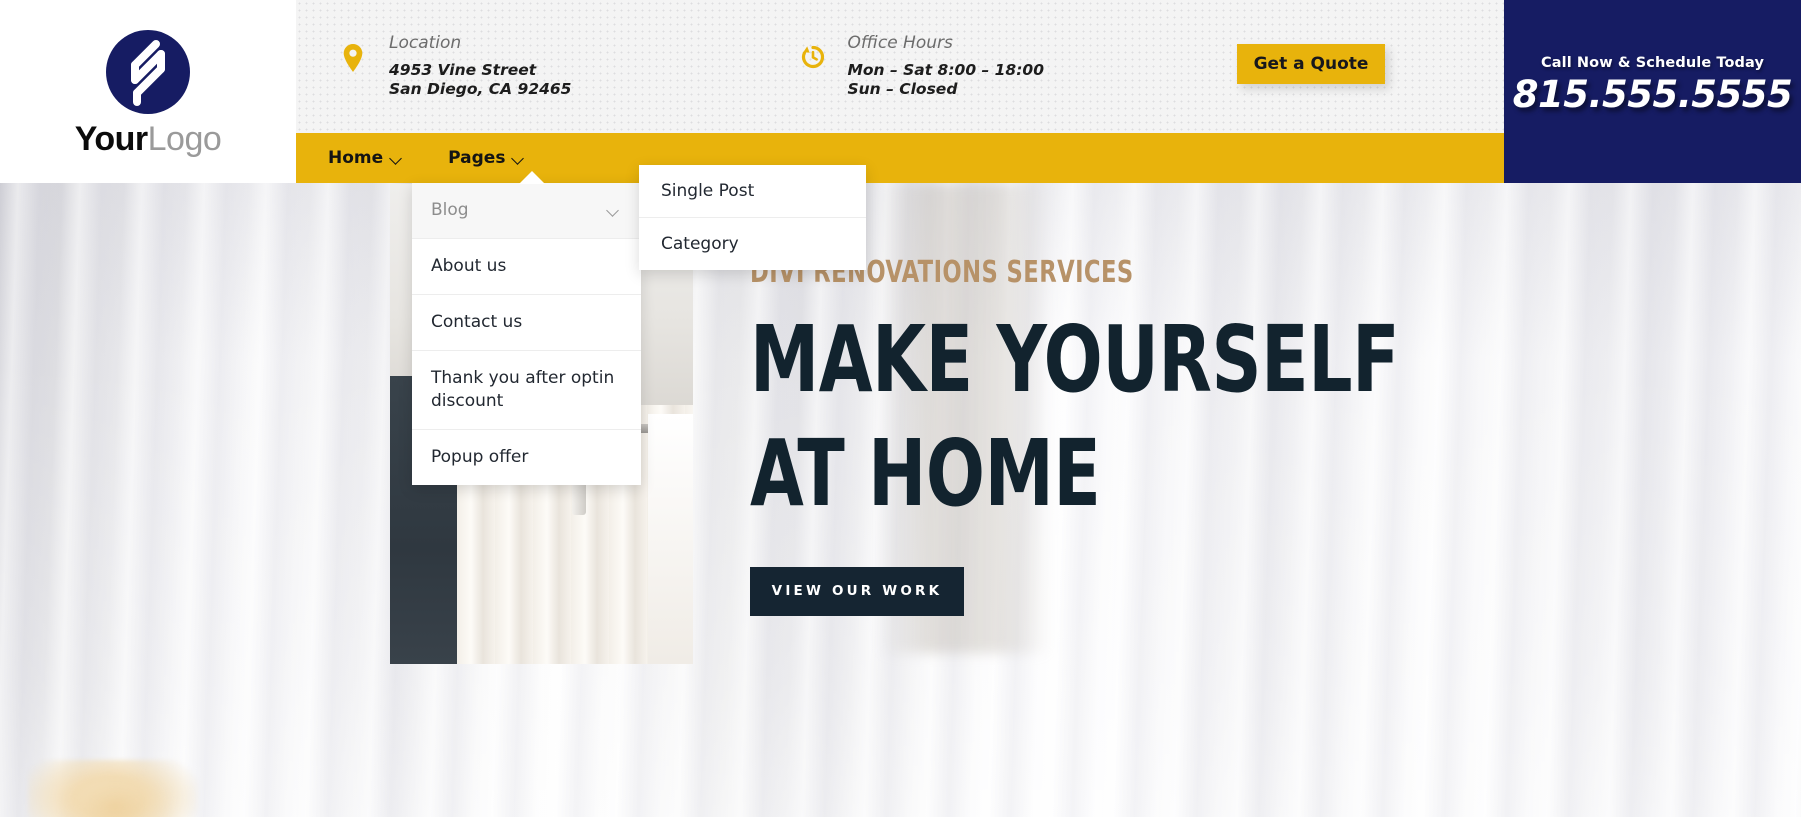 This screenshot has width=1801, height=817. What do you see at coordinates (477, 158) in the screenshot?
I see `nav-item-pages-label: Pages` at bounding box center [477, 158].